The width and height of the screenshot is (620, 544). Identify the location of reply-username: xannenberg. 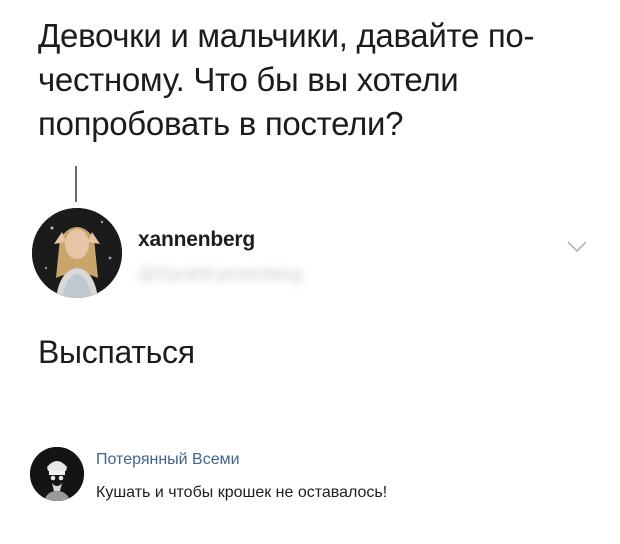
(196, 240).